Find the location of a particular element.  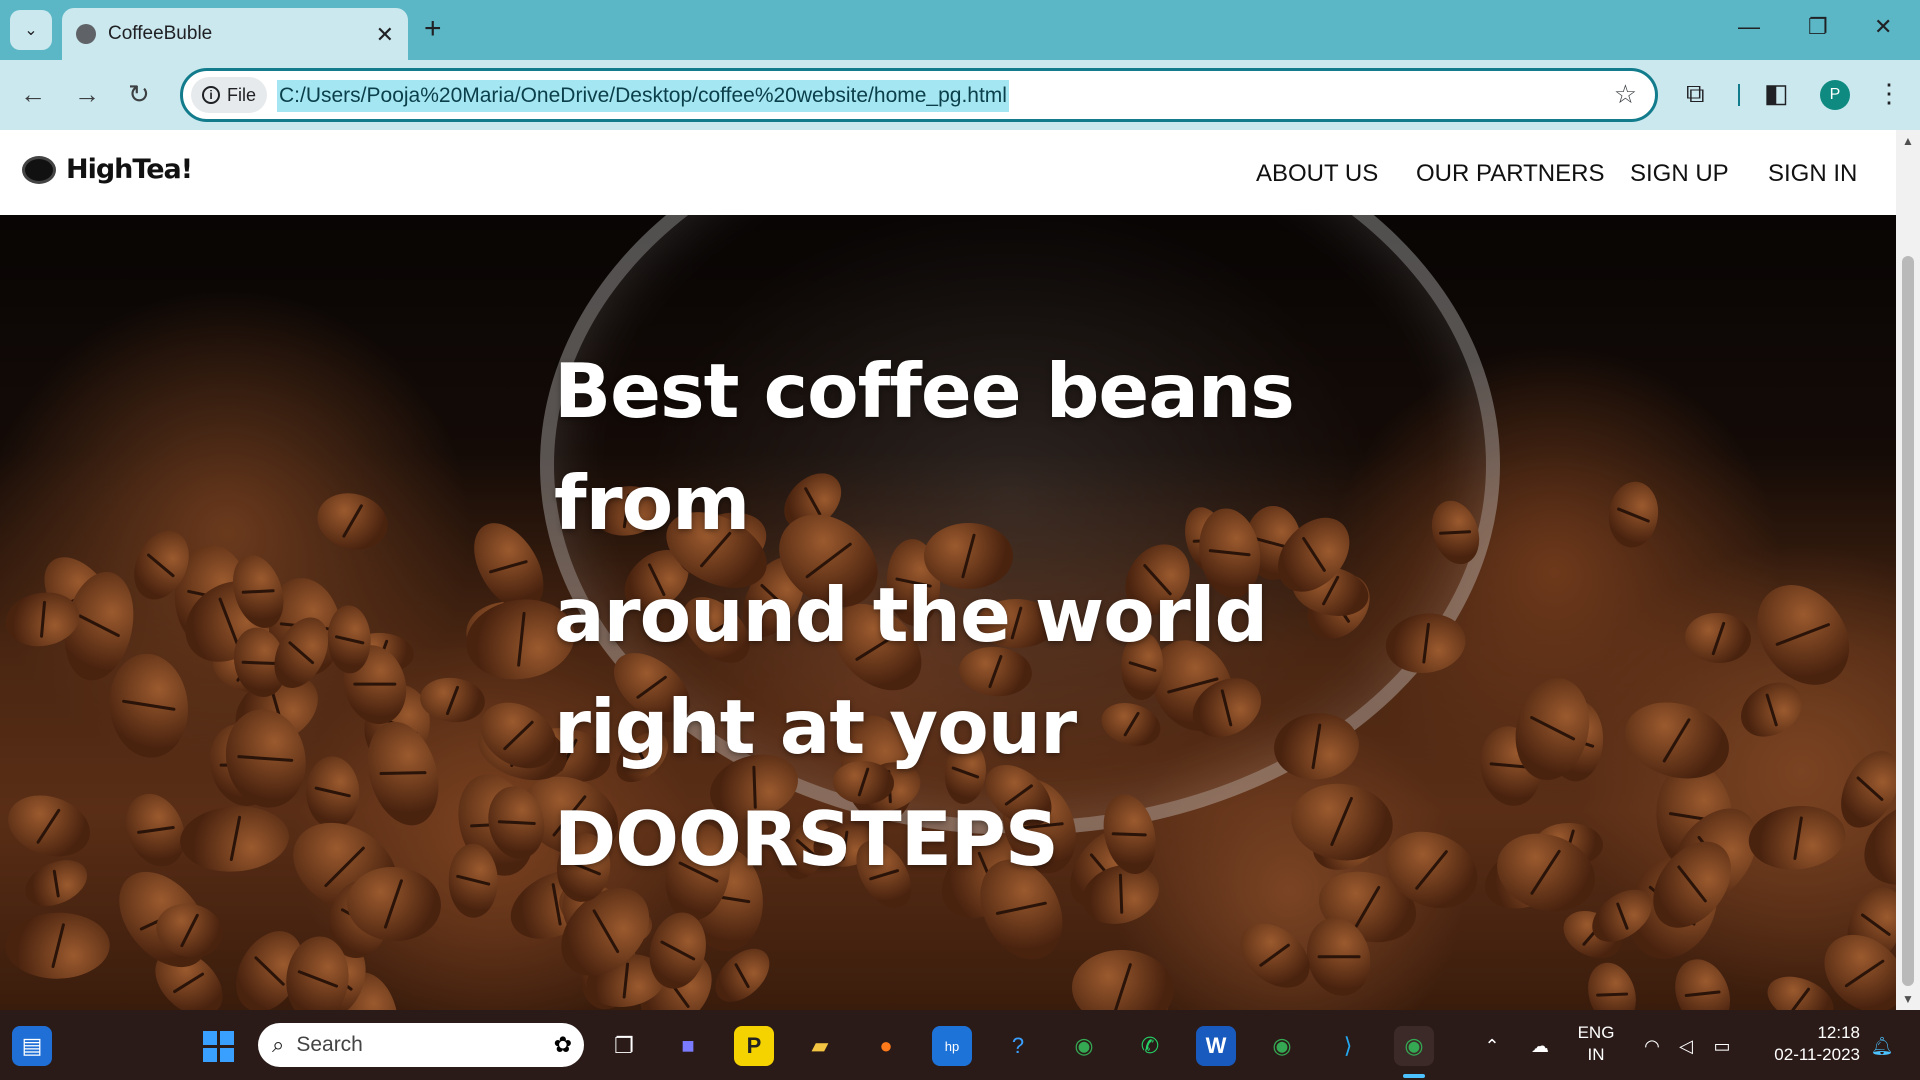

chrome-active-icon: ◉ is located at coordinates (1414, 1046).